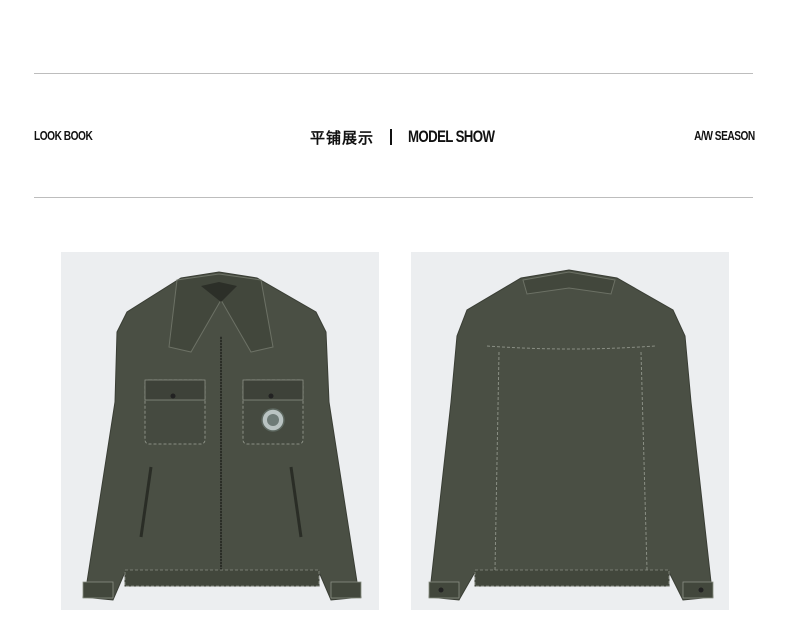 The height and width of the screenshot is (620, 790). I want to click on bottom-divider-line, so click(393, 197).